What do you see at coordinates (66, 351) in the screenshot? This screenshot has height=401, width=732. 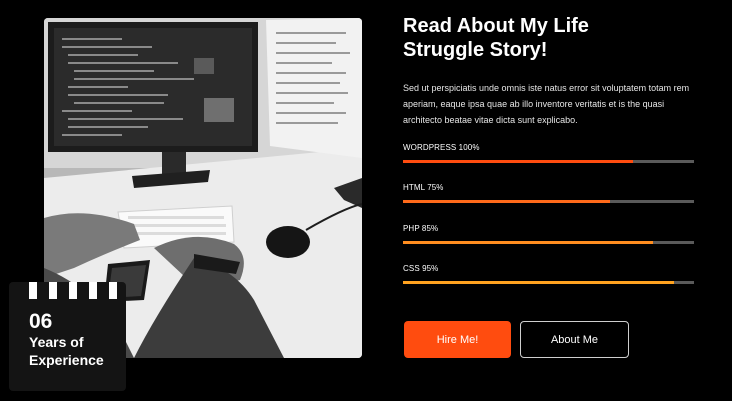 I see `experience-label: Years of Experience` at bounding box center [66, 351].